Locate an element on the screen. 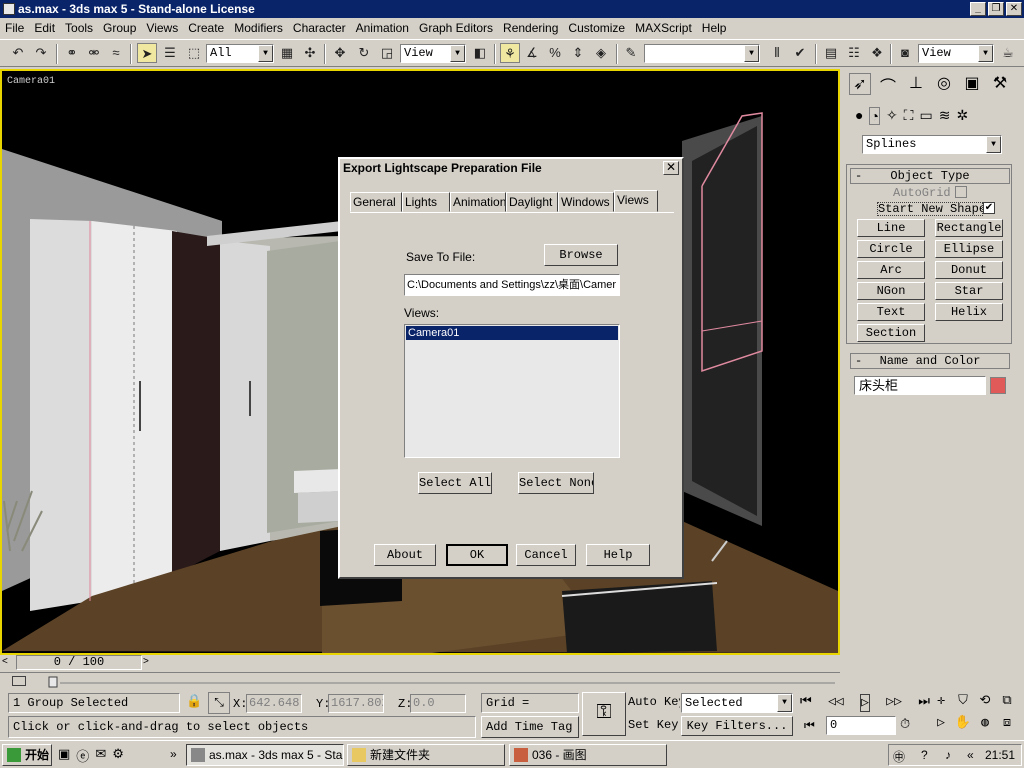 This screenshot has height=768, width=1024. menu-create: Create is located at coordinates (206, 28).